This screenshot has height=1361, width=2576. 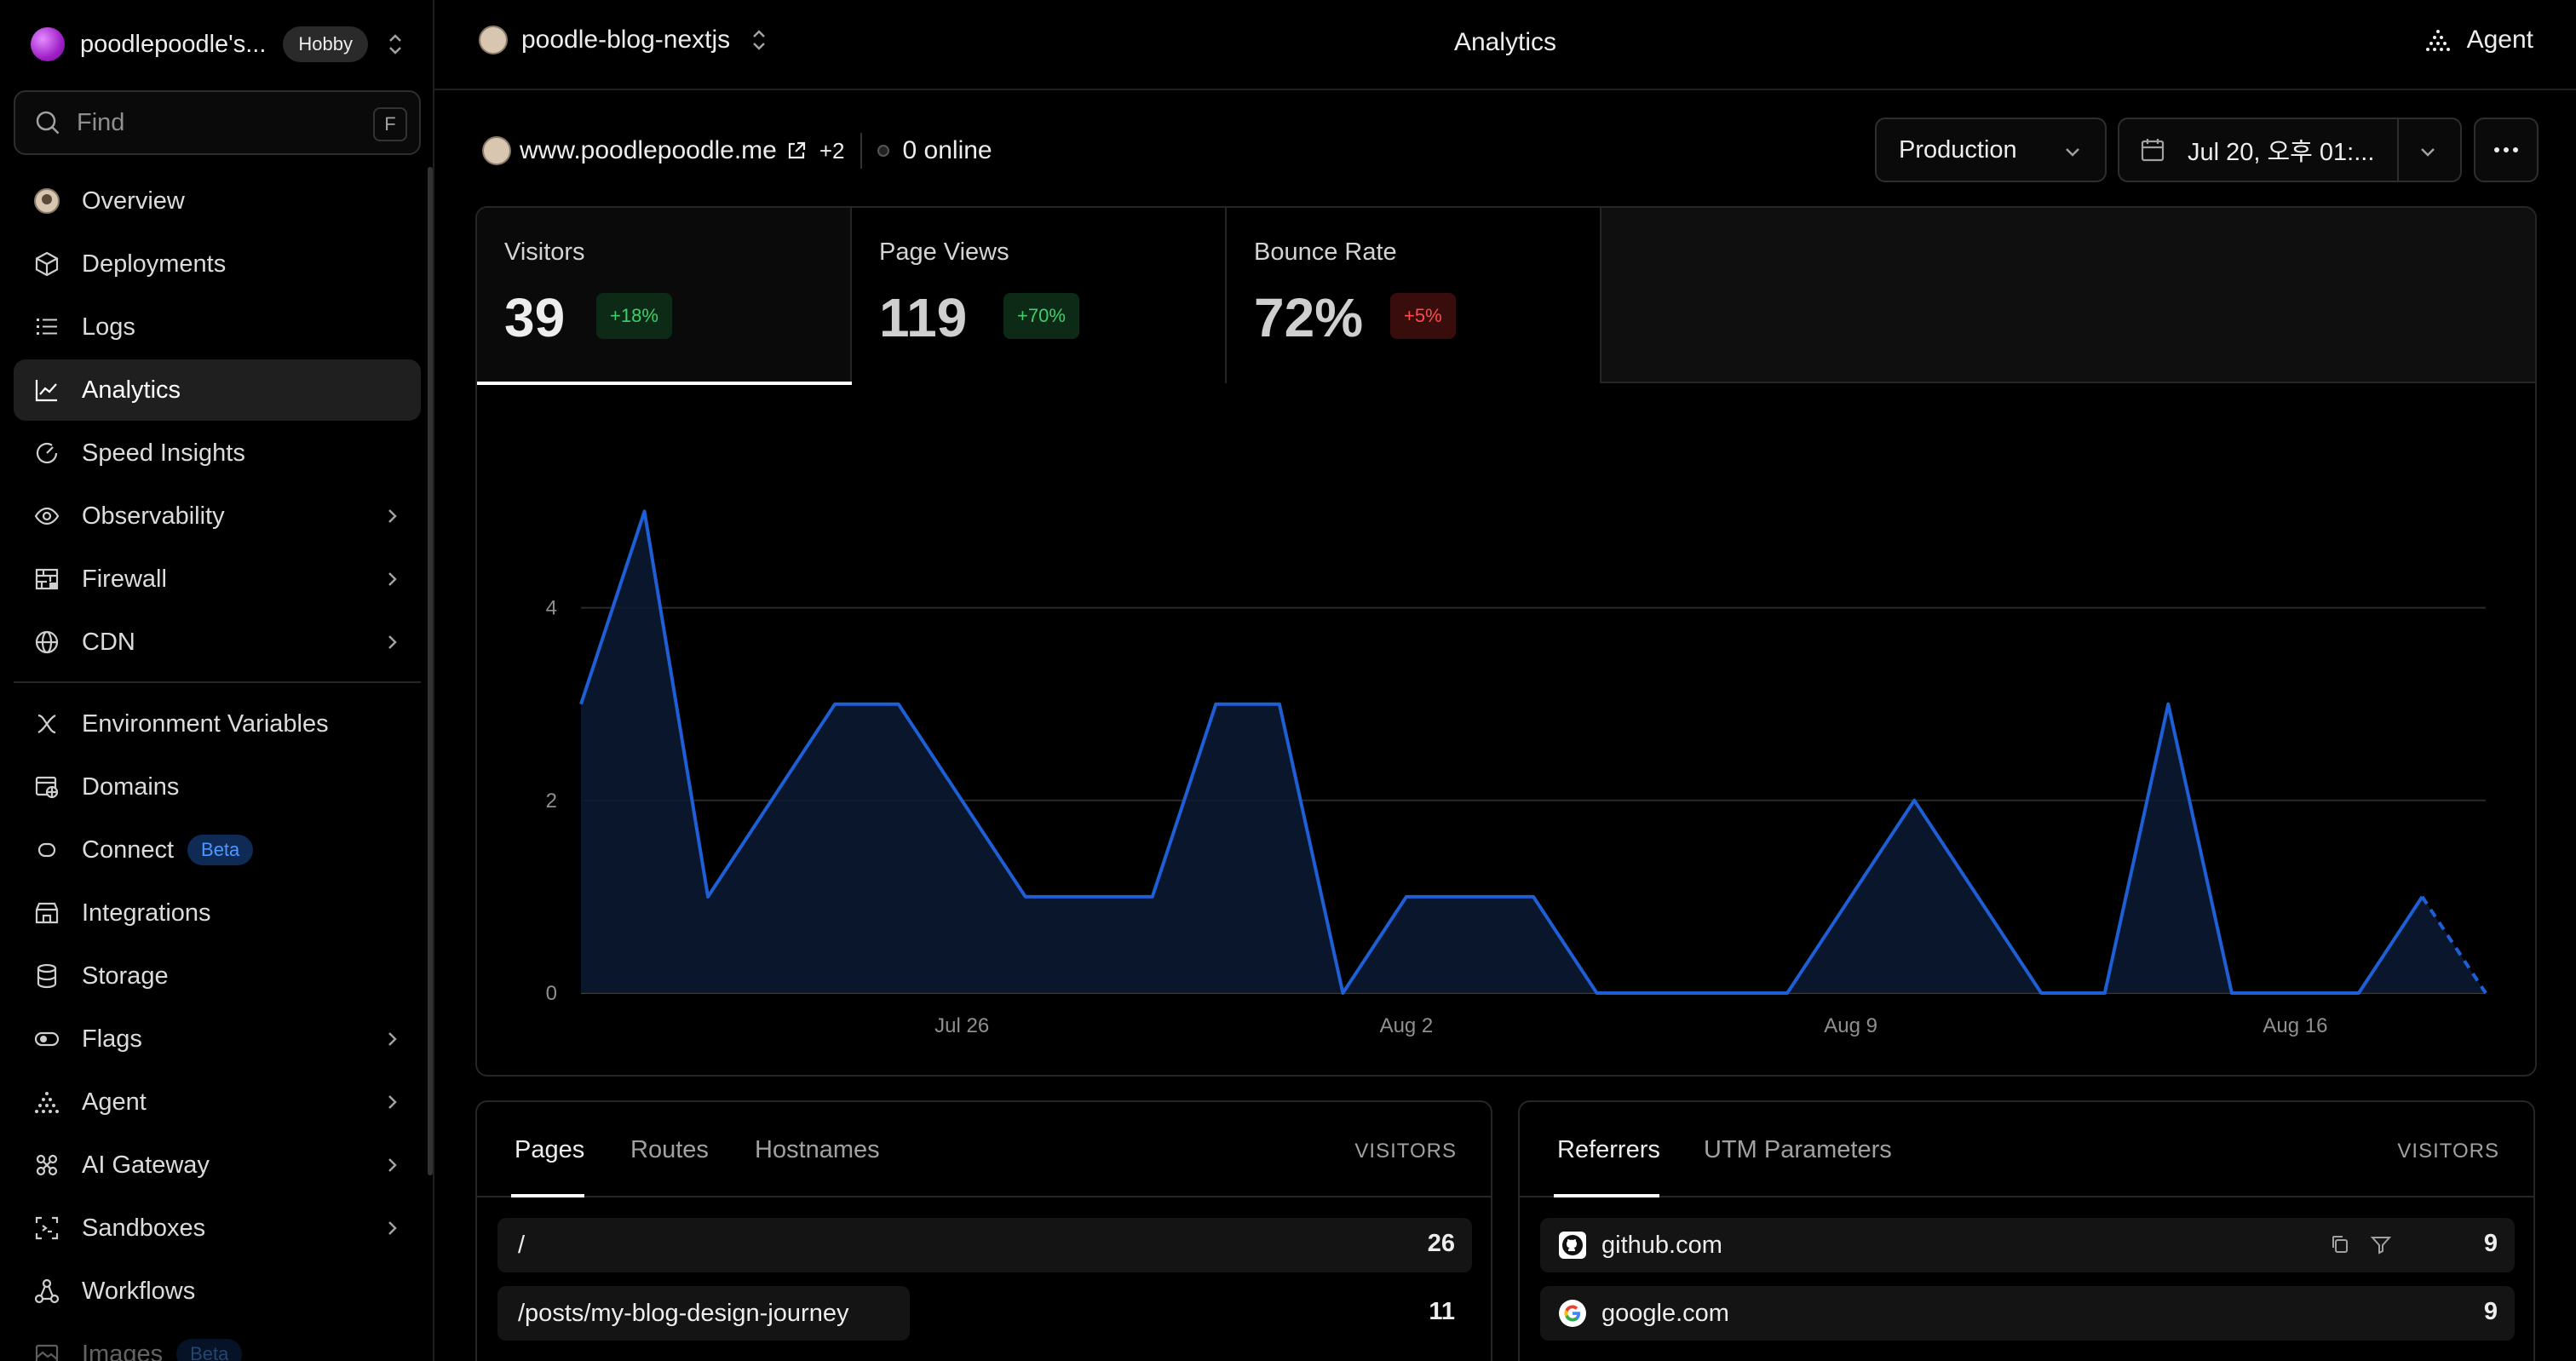 What do you see at coordinates (217, 787) in the screenshot?
I see `sidebar-item-domains: Domains` at bounding box center [217, 787].